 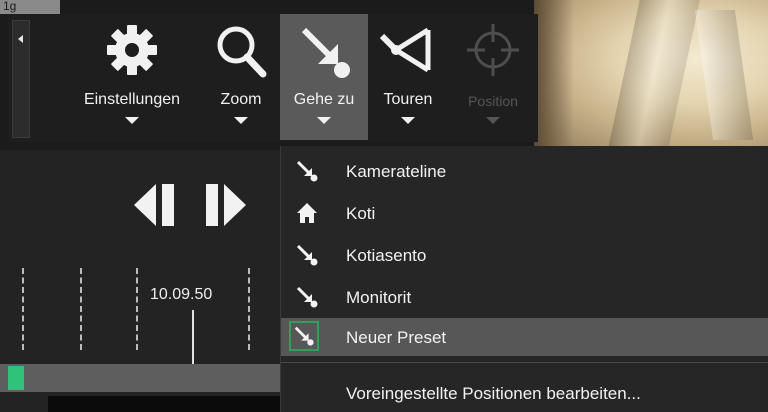 I want to click on tours-label: Touren, so click(x=408, y=99).